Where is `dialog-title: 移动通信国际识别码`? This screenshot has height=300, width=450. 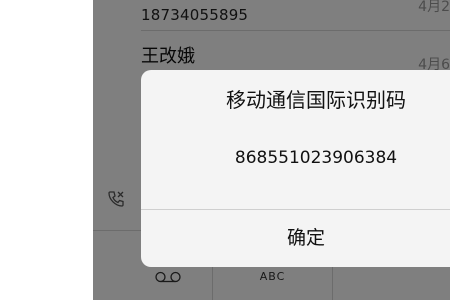 dialog-title: 移动通信国际识别码 is located at coordinates (316, 100).